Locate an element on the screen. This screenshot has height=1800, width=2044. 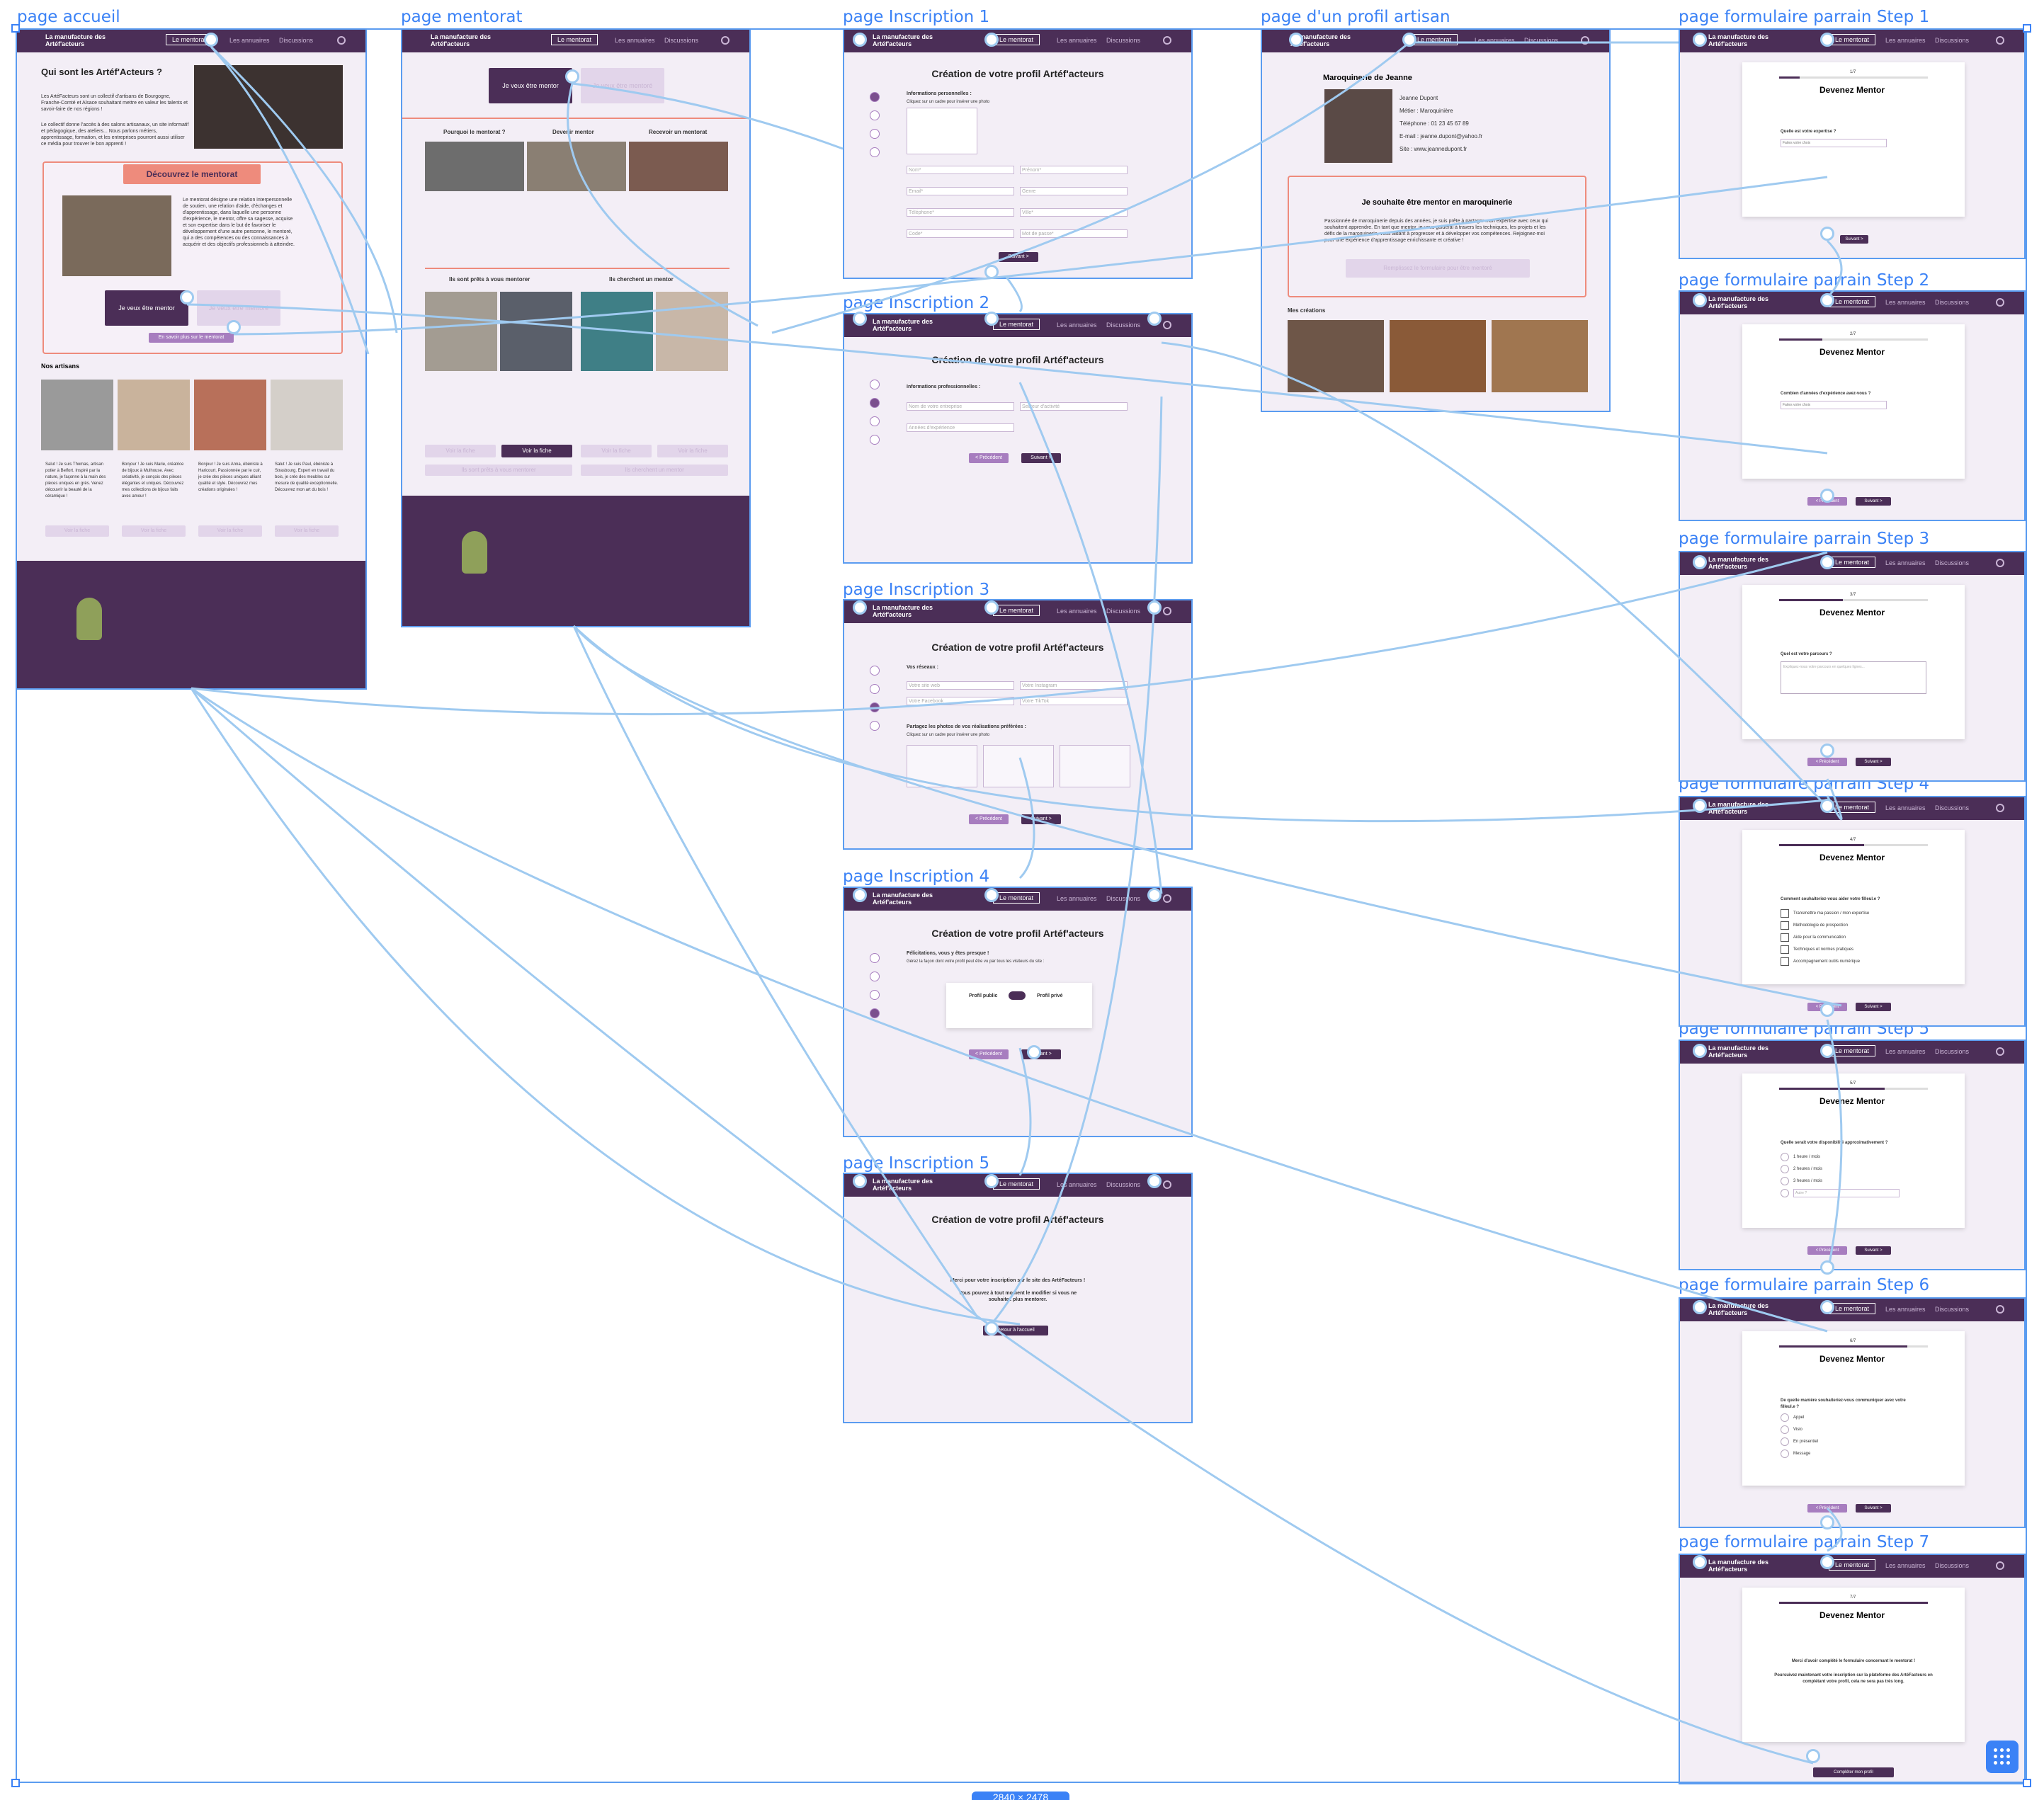
size-badge: 2840 × 2478 is located at coordinates (1020, 1796).